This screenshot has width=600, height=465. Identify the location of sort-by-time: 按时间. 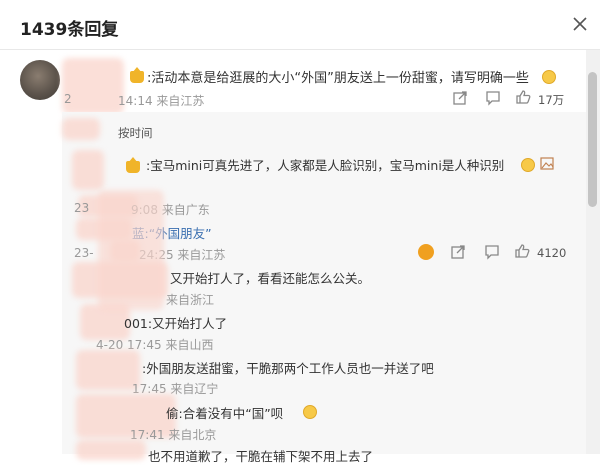
(135, 133).